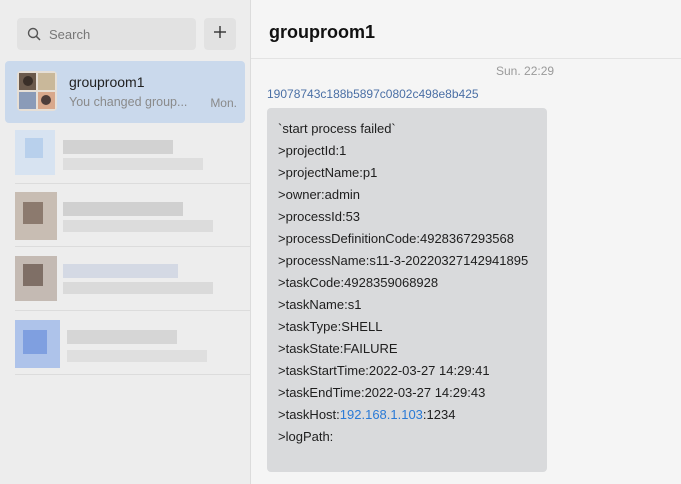 Image resolution: width=681 pixels, height=484 pixels. Describe the element at coordinates (37, 91) in the screenshot. I see `group-avatar` at that location.